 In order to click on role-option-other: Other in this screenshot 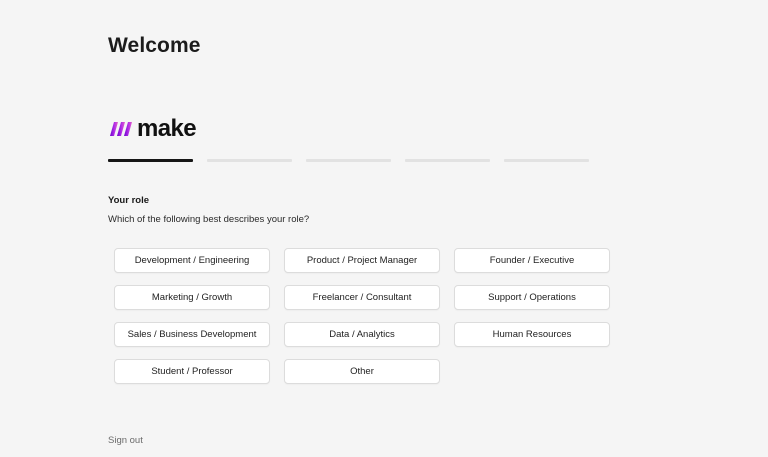, I will do `click(362, 371)`.